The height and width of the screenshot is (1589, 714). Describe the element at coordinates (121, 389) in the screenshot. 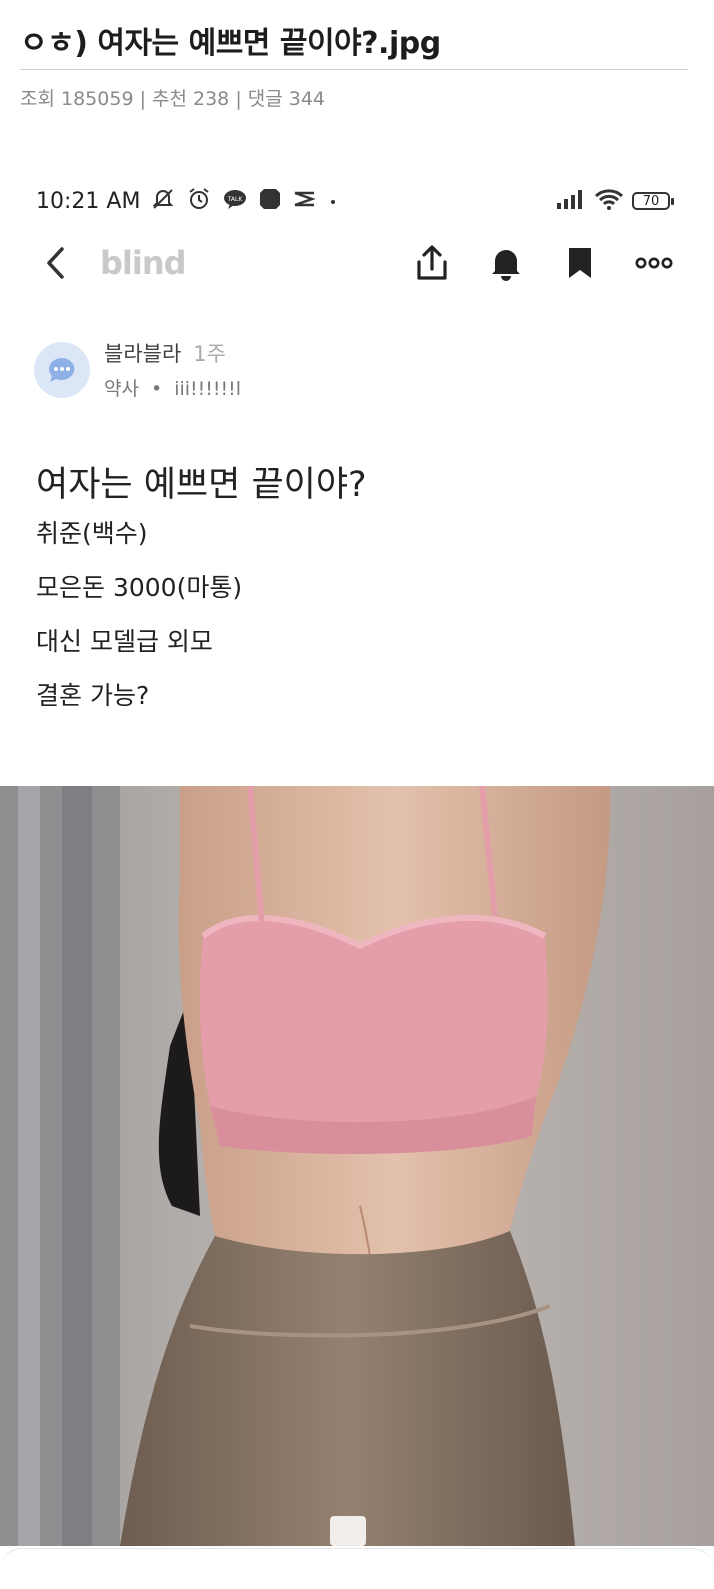

I see `author-company: 약사` at that location.